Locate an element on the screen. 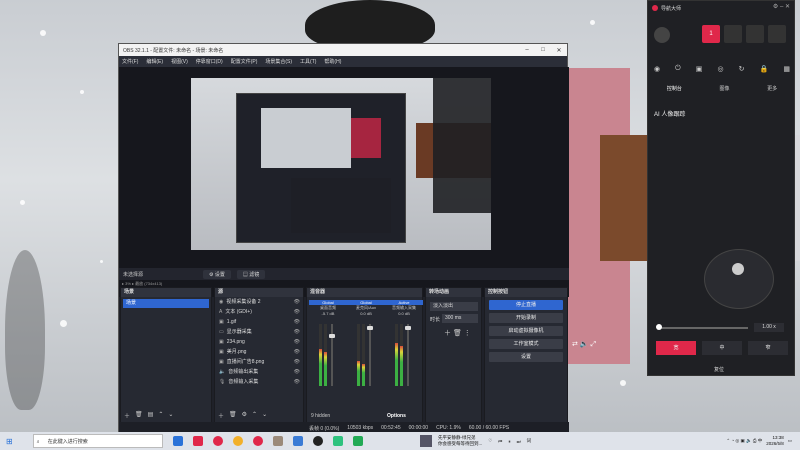 Image resolution: width=800 pixels, height=450 pixels. prev-icon: ⏮ is located at coordinates (500, 441).